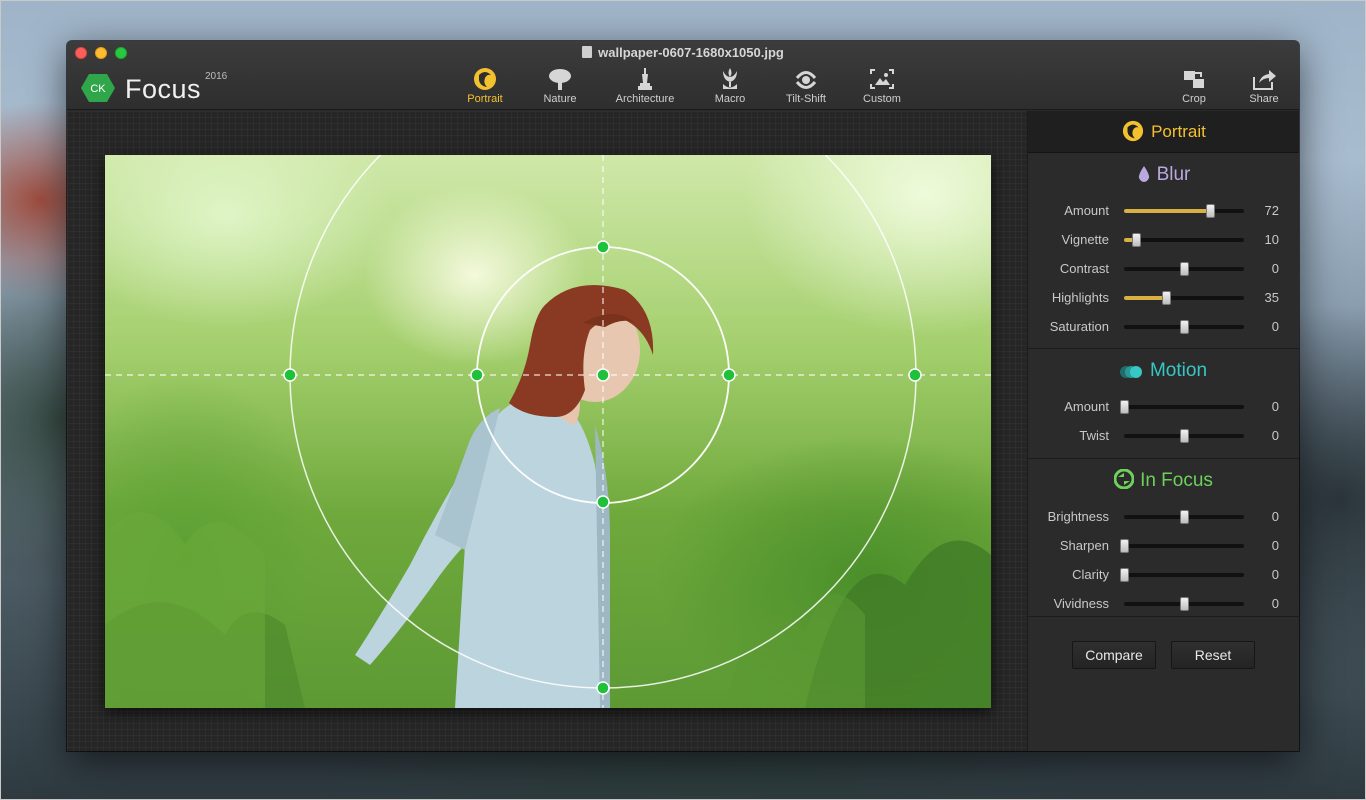  Describe the element at coordinates (1078, 516) in the screenshot. I see `infocus-brightness-label: Brightness` at that location.